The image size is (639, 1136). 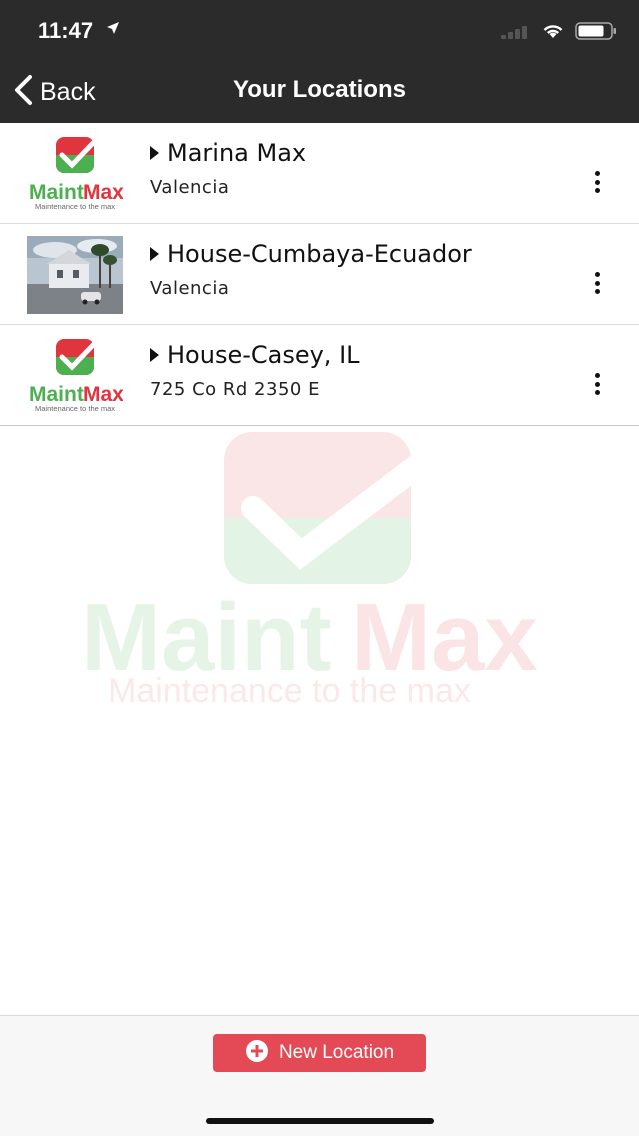 I want to click on new-location-label: New Location, so click(x=336, y=1052).